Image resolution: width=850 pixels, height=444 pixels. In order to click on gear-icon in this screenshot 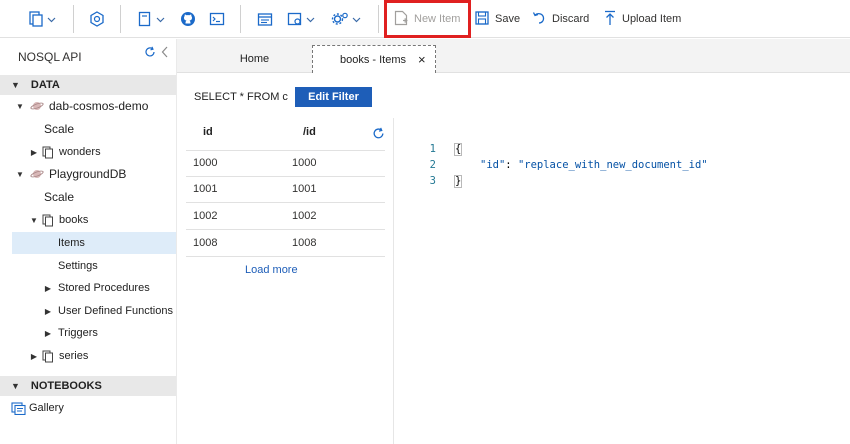, I will do `click(340, 19)`.